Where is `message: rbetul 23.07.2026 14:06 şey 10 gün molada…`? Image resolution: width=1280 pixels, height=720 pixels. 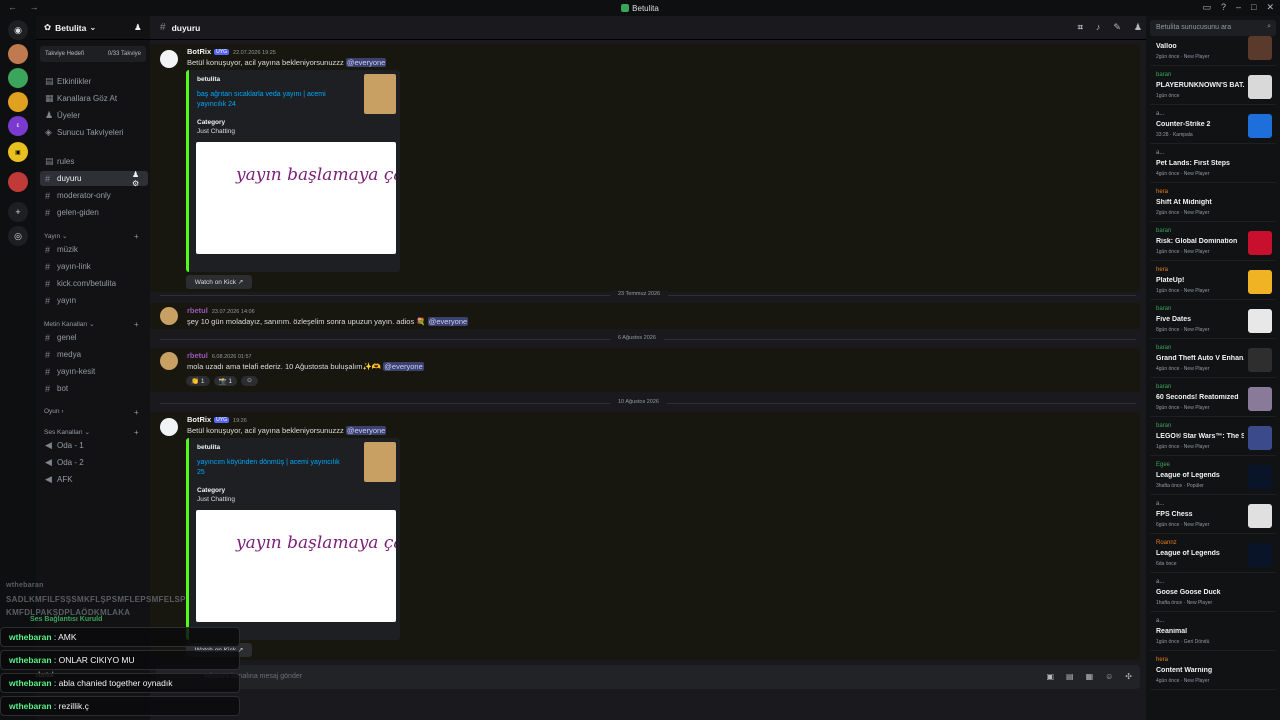 message: rbetul 23.07.2026 14:06 şey 10 gün molada… is located at coordinates (645, 316).